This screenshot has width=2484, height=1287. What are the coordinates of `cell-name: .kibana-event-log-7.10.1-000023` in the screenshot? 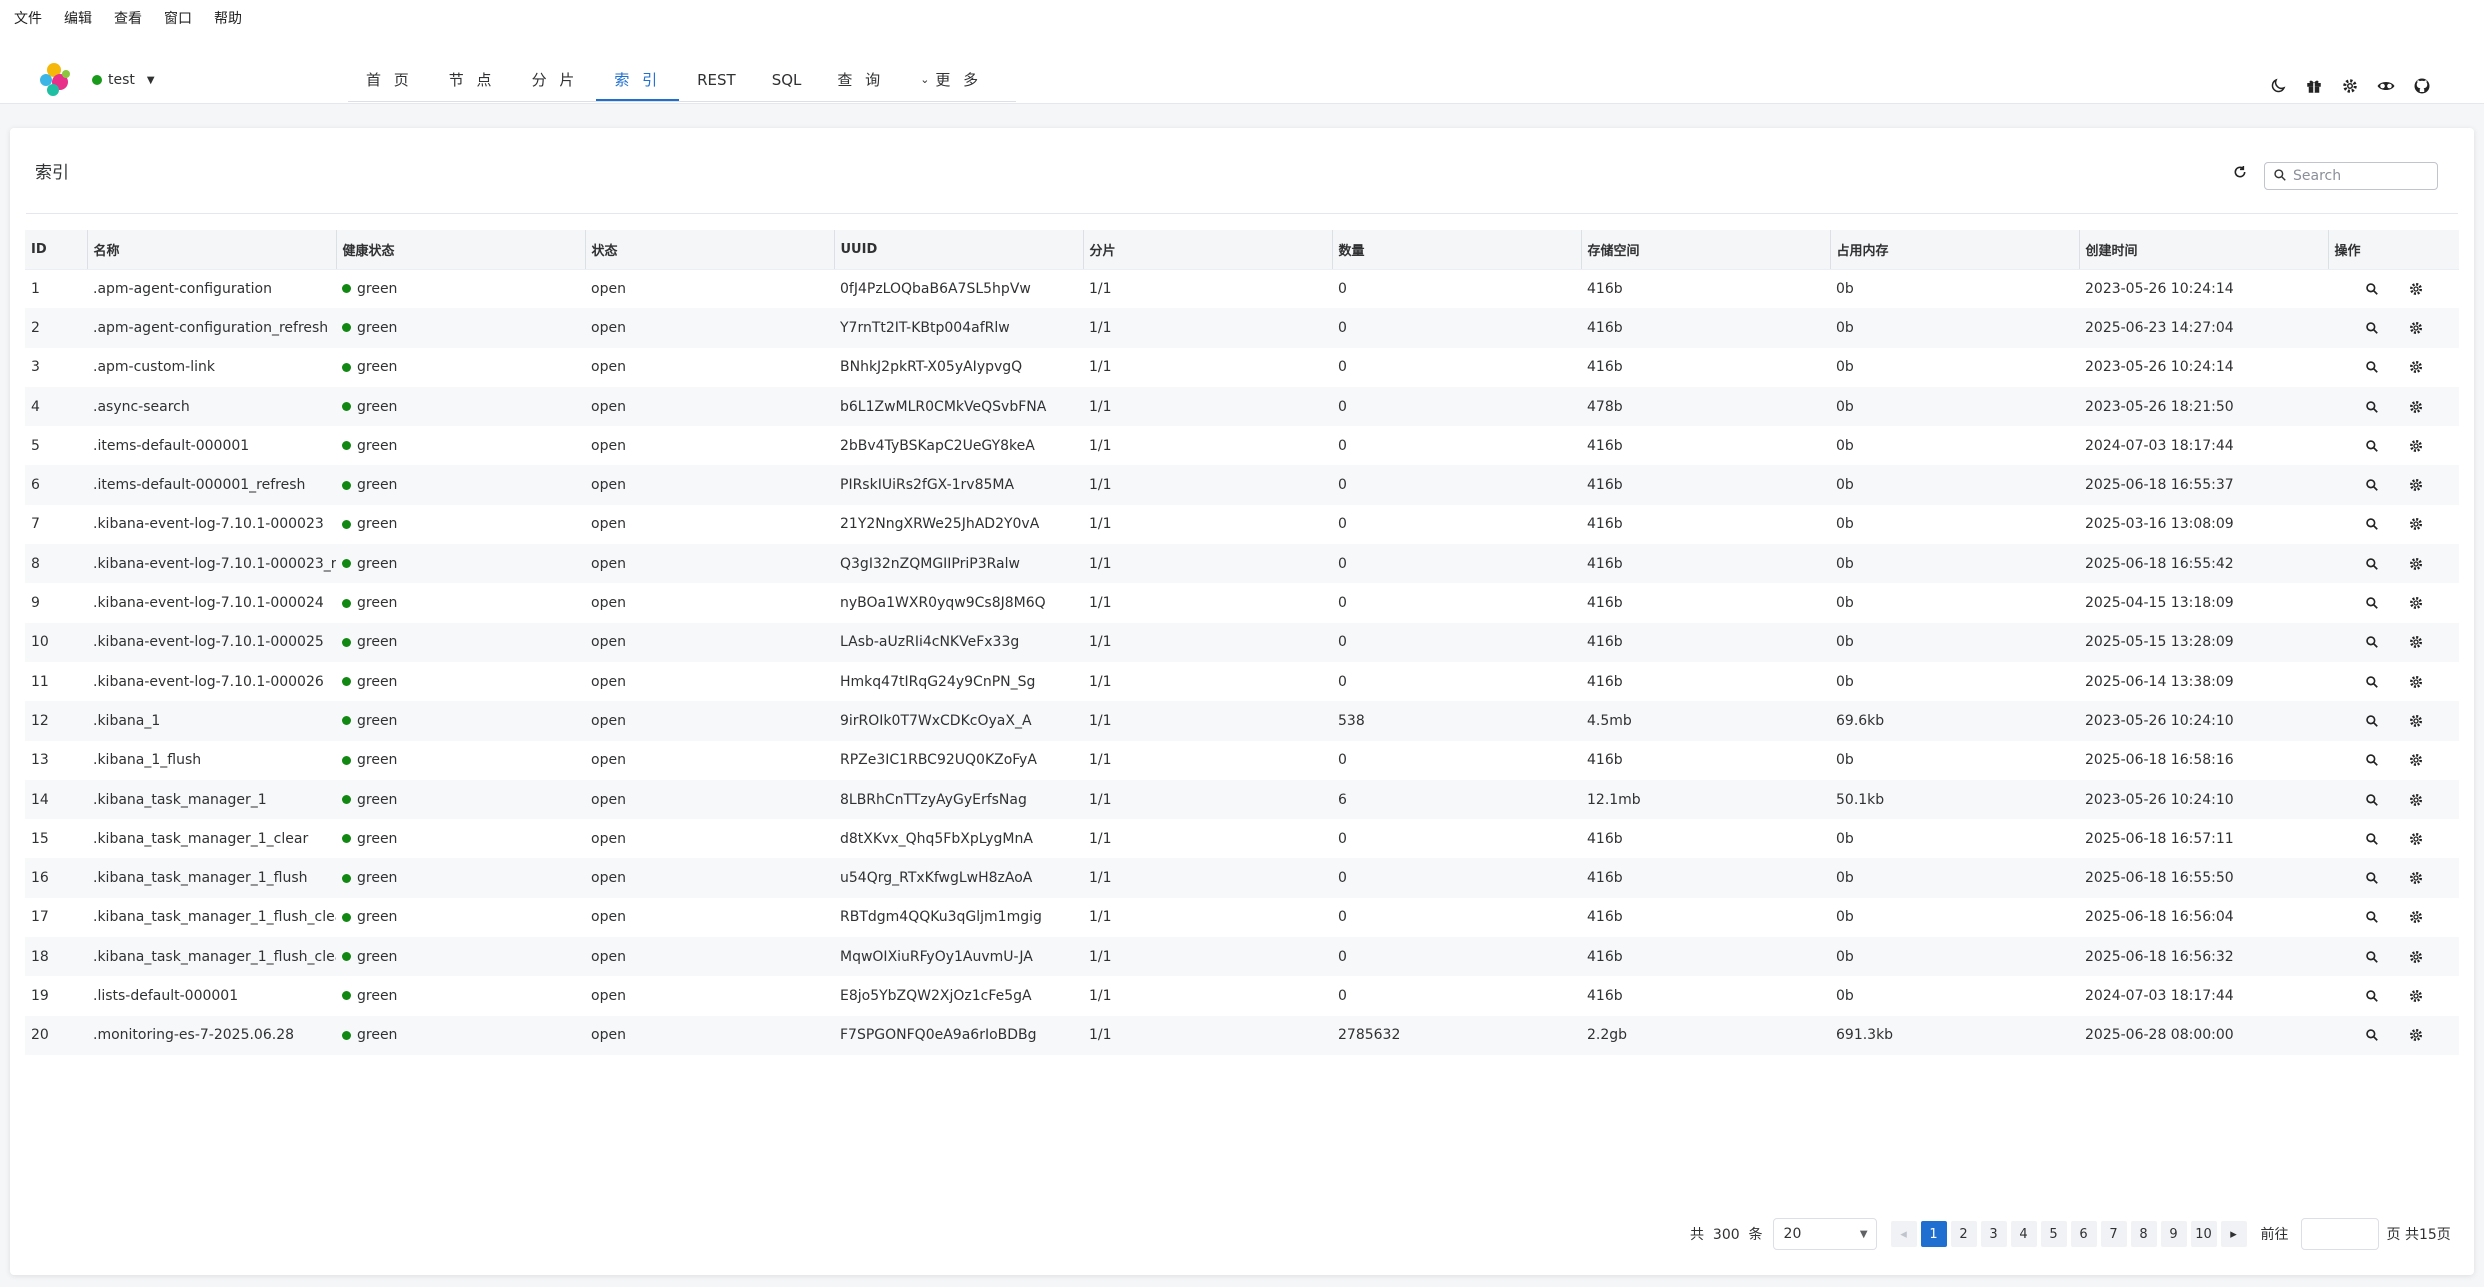 It's located at (211, 524).